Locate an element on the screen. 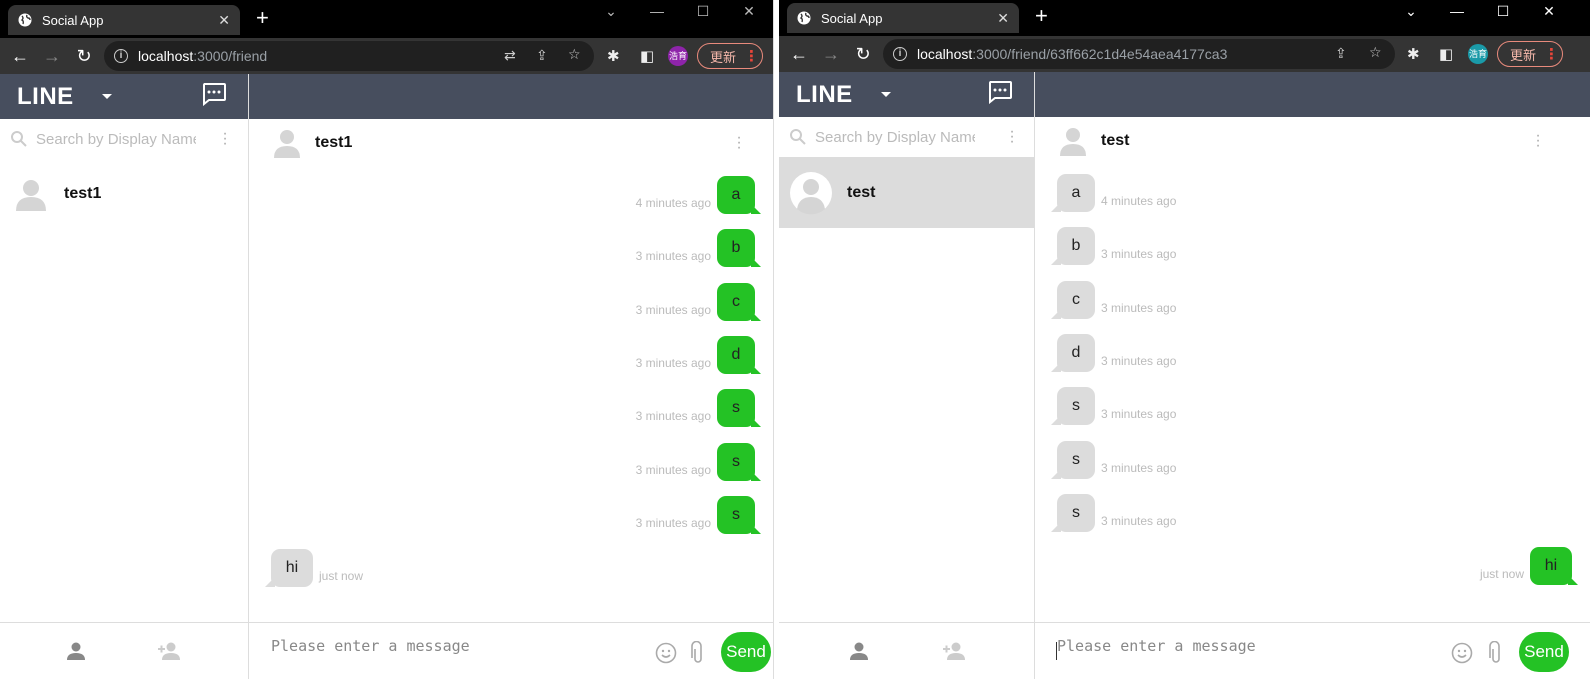  window-controls: ⌄ — ☐ ✕ is located at coordinates (1480, 11).